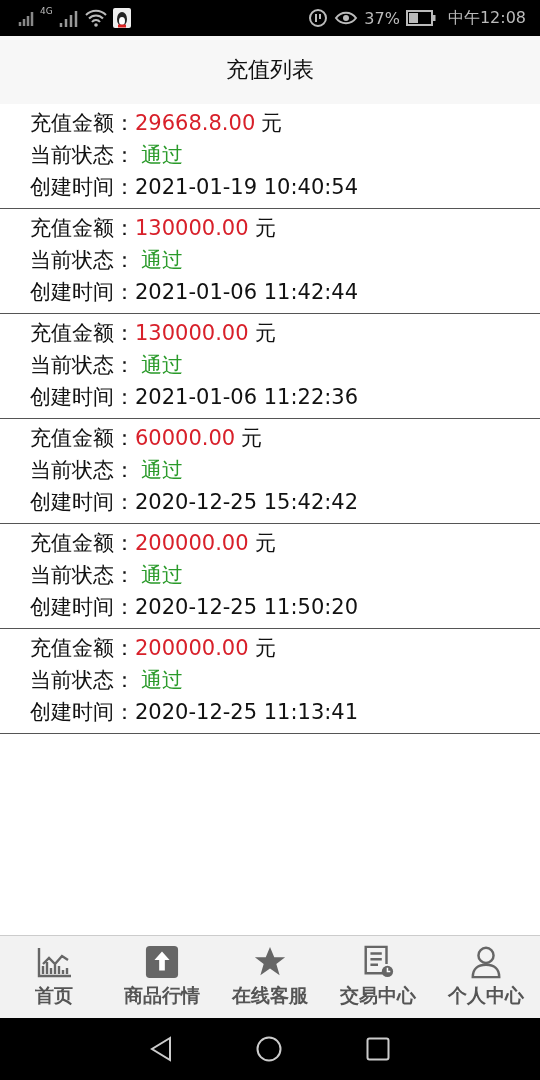 Image resolution: width=540 pixels, height=1080 pixels. Describe the element at coordinates (486, 18) in the screenshot. I see `clock: 中午12:08` at that location.